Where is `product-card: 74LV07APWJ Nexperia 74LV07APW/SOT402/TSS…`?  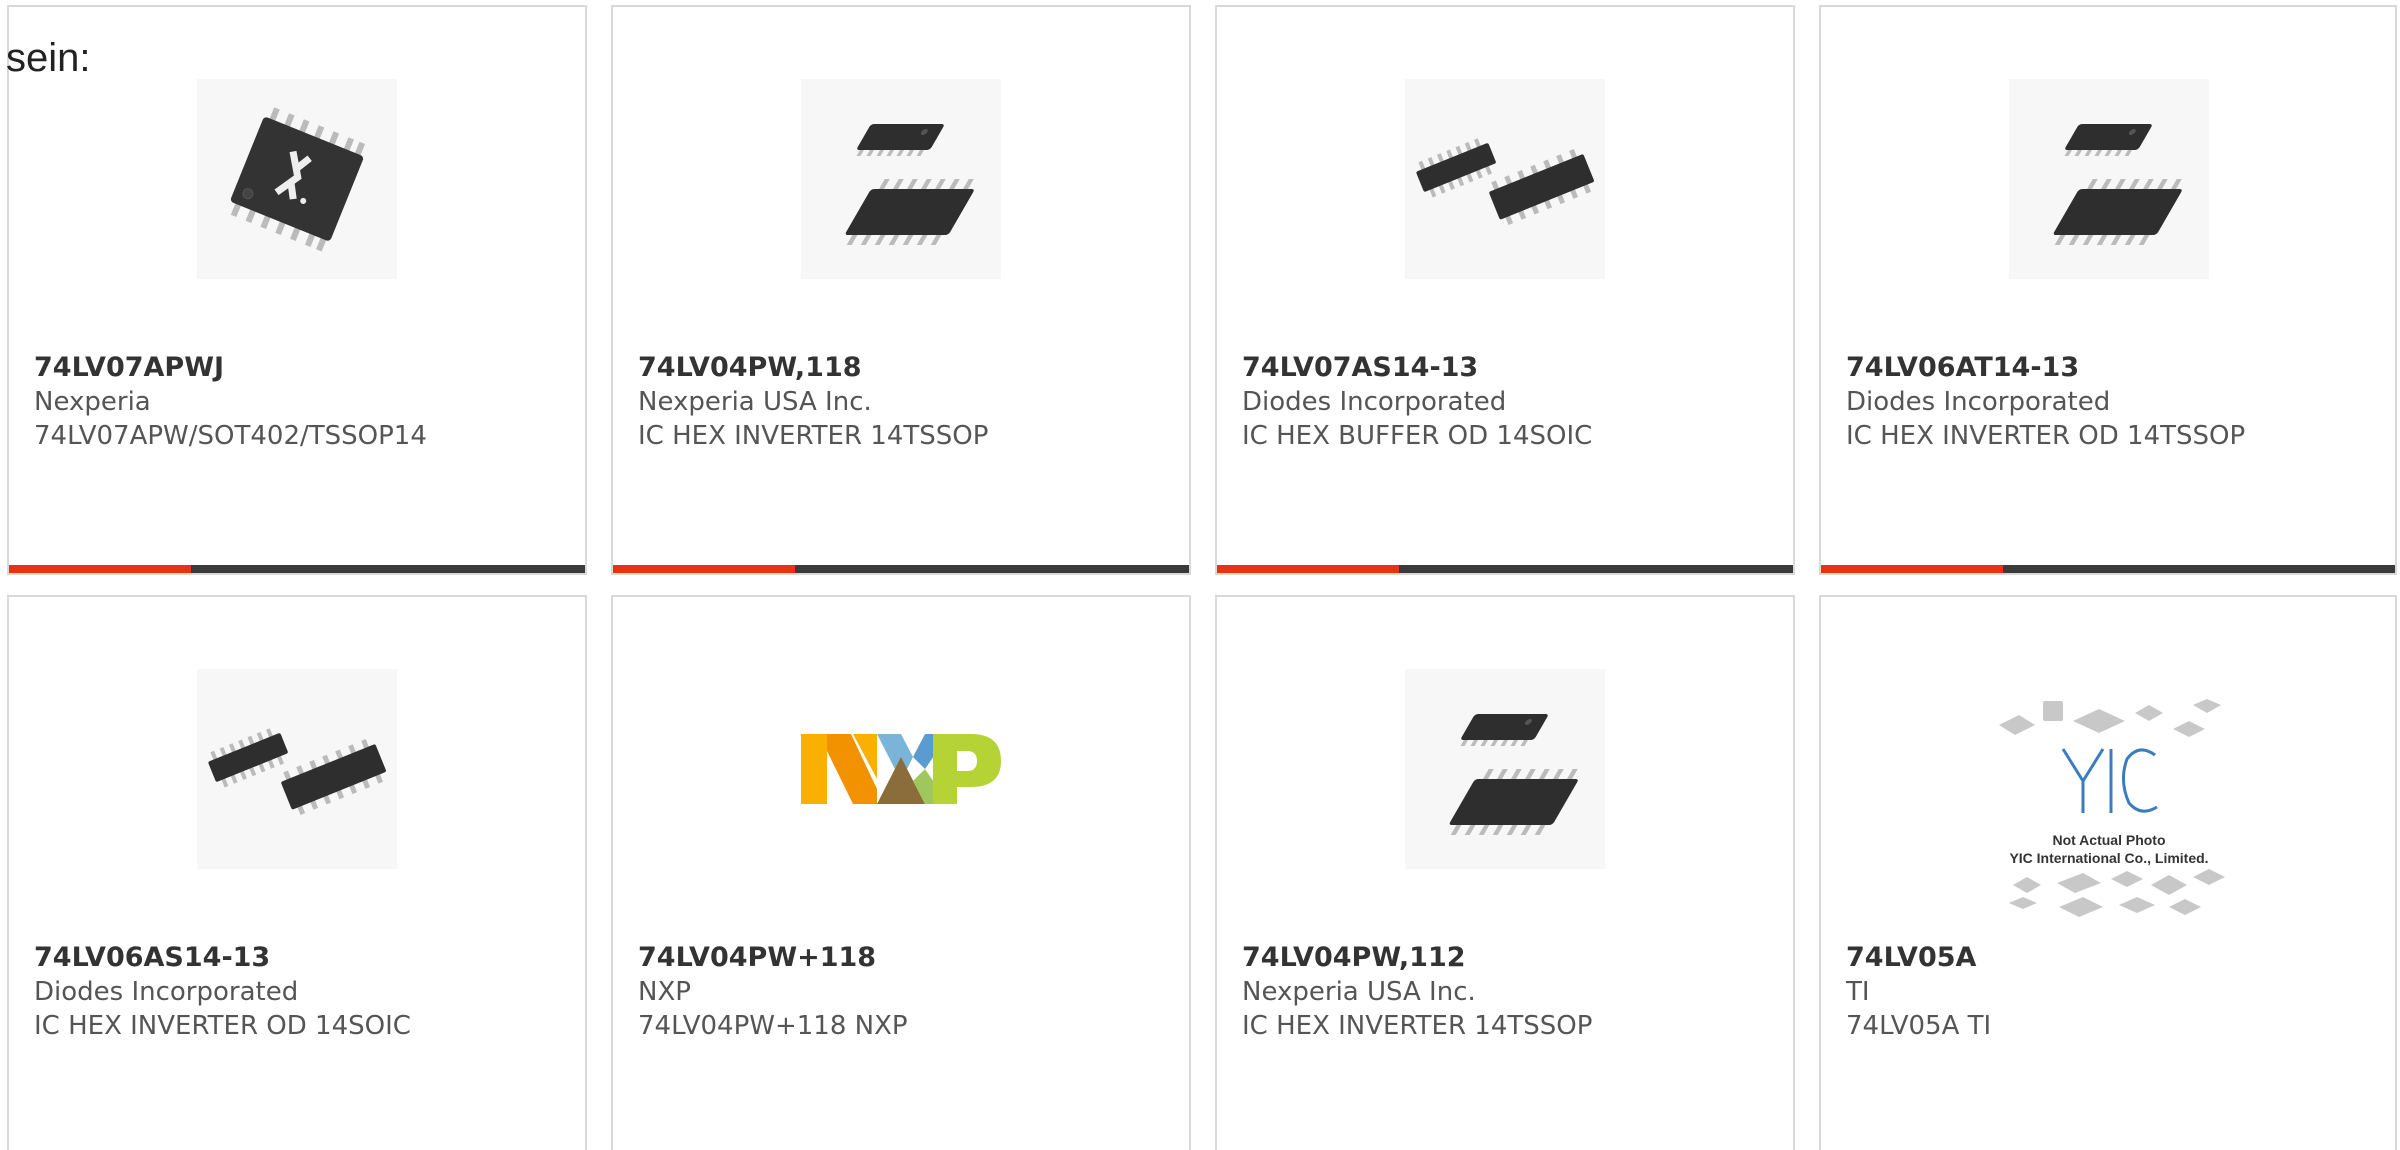
product-card: 74LV07APWJ Nexperia 74LV07APW/SOT402/TSS… is located at coordinates (297, 290).